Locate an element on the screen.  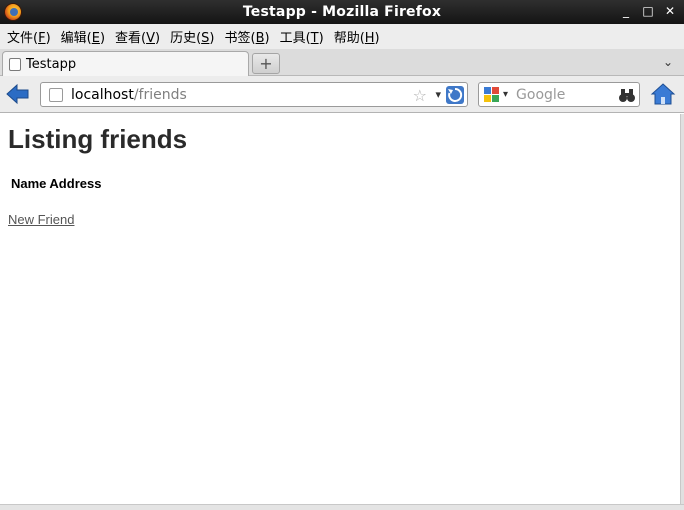
tab-testapp: Testapp is located at coordinates (125, 63).